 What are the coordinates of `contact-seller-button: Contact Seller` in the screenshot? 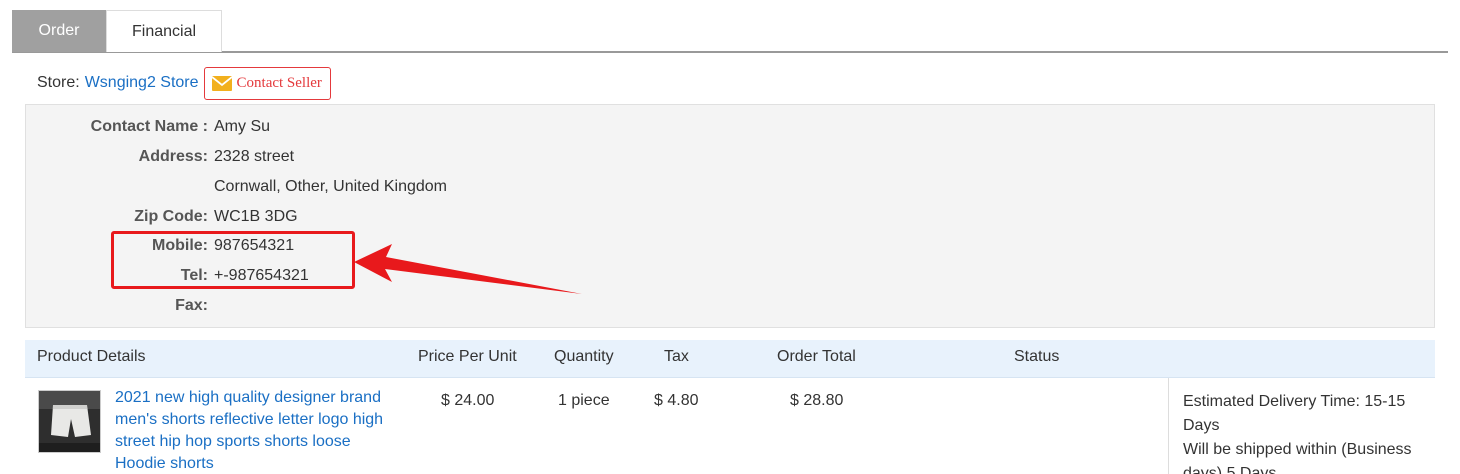 It's located at (267, 83).